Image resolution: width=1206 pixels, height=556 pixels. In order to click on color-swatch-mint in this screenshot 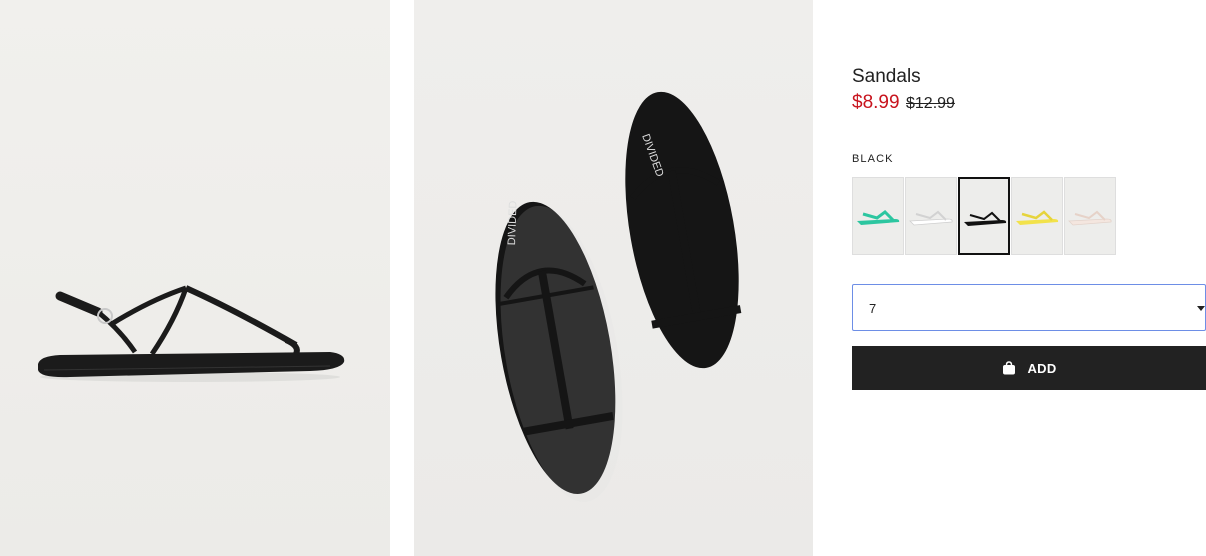, I will do `click(878, 216)`.